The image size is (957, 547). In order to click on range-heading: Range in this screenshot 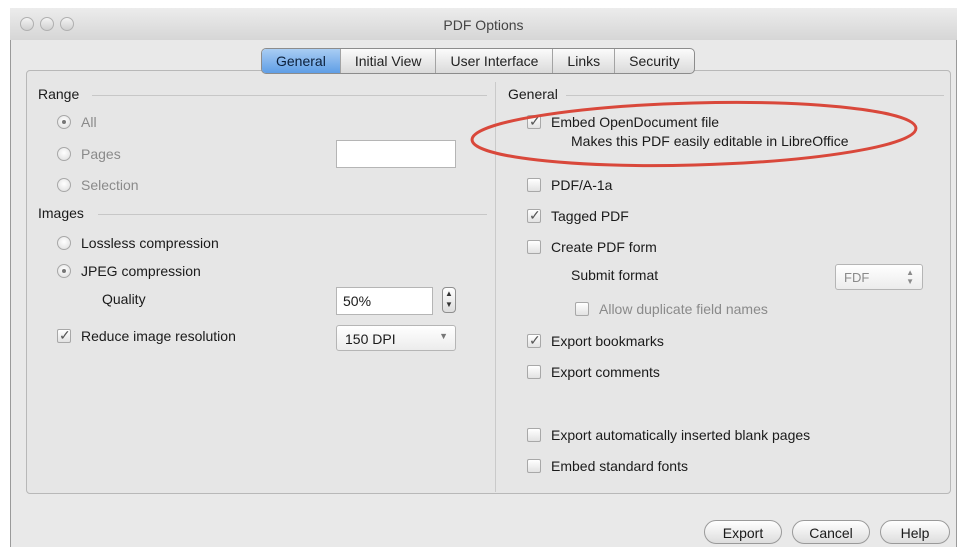, I will do `click(59, 94)`.